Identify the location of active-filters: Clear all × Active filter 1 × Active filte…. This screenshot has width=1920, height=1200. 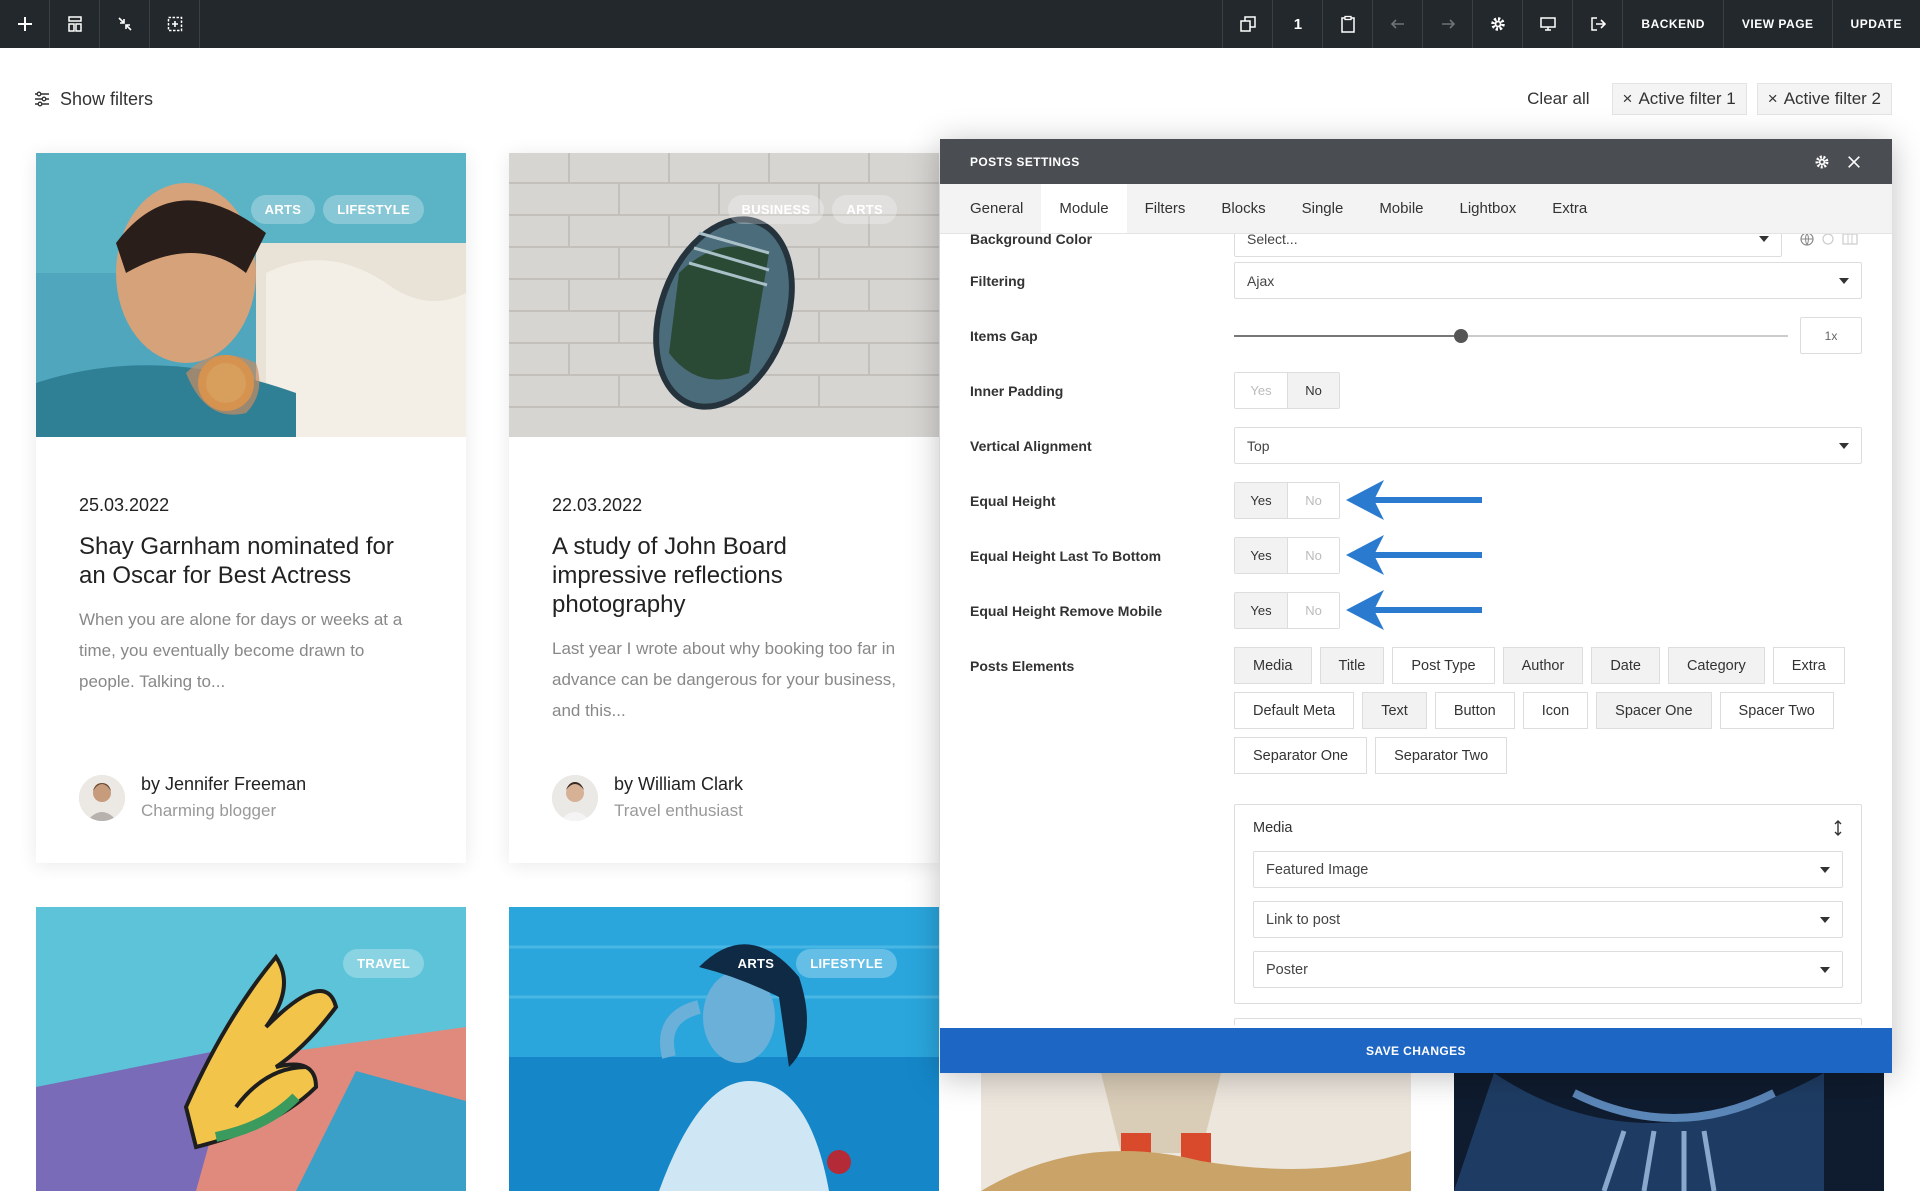
(1703, 99).